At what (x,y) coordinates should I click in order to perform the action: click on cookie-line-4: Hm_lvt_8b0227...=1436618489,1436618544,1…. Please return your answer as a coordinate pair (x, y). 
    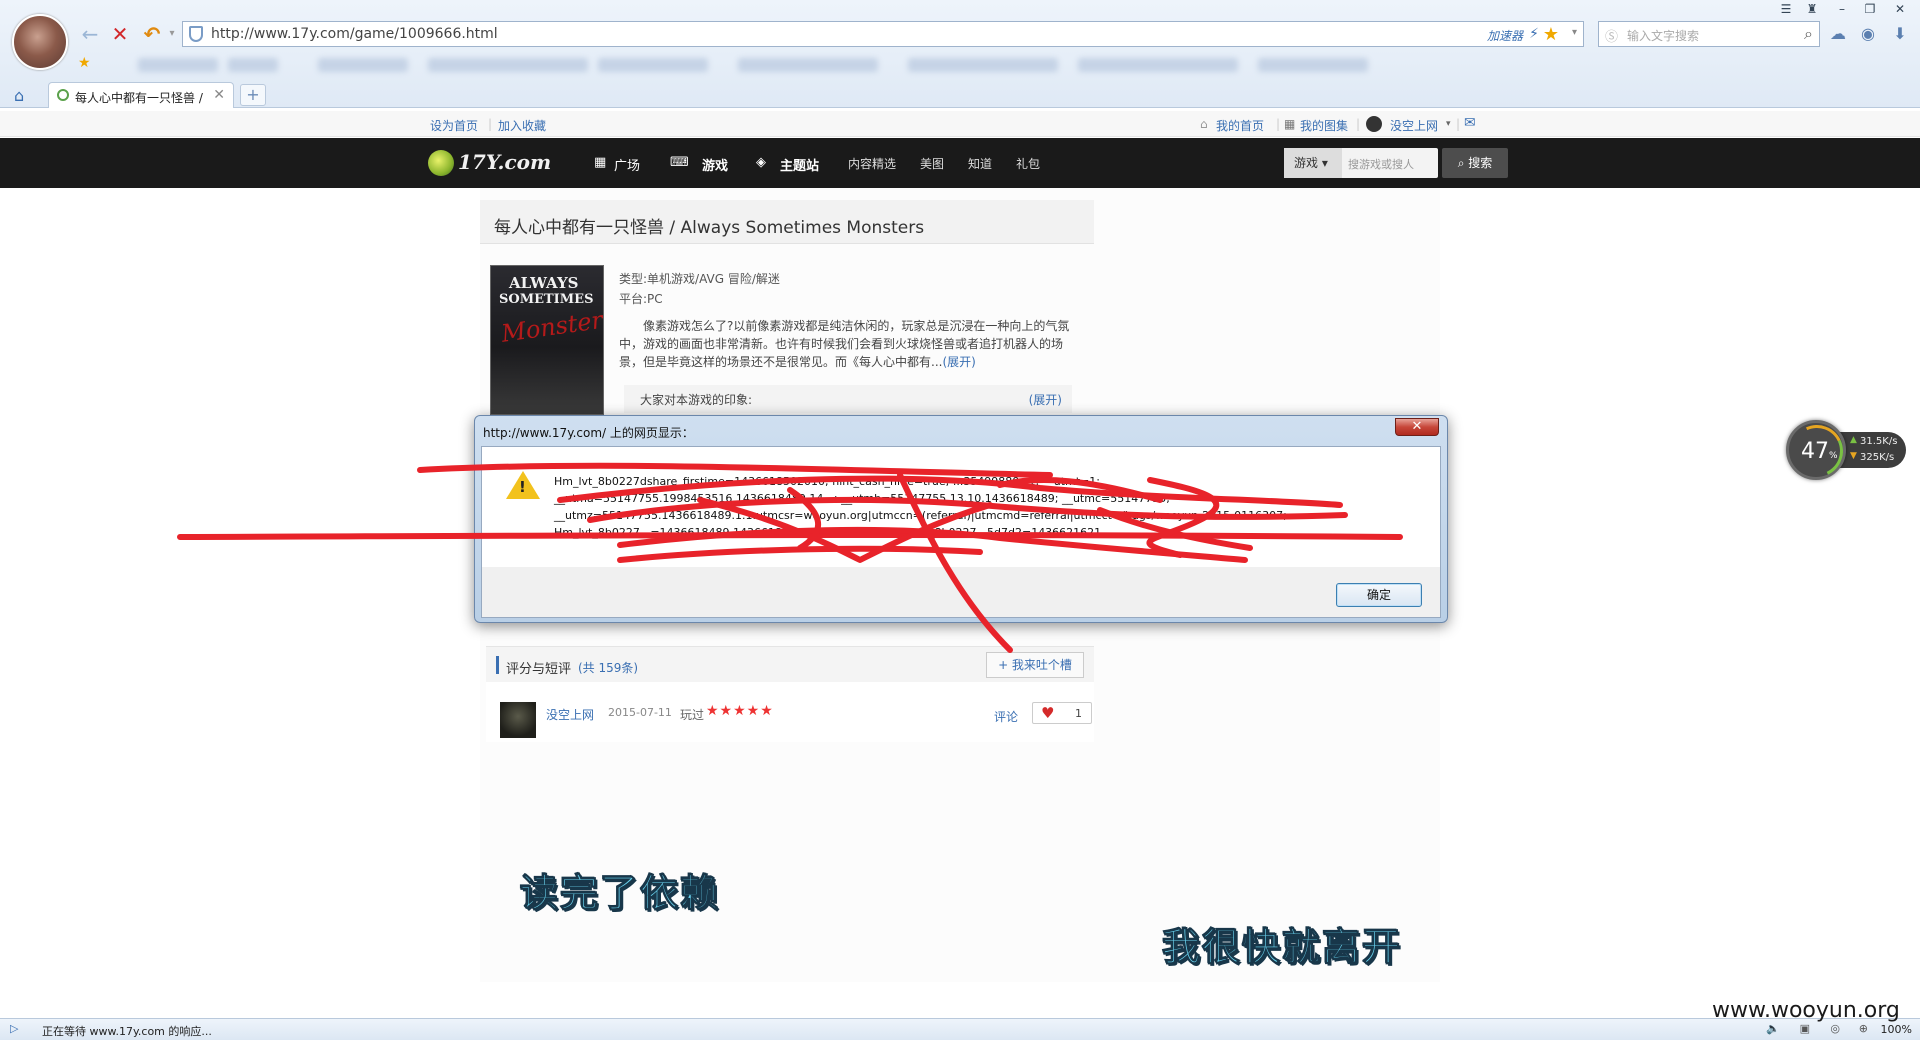
    Looking at the image, I should click on (828, 532).